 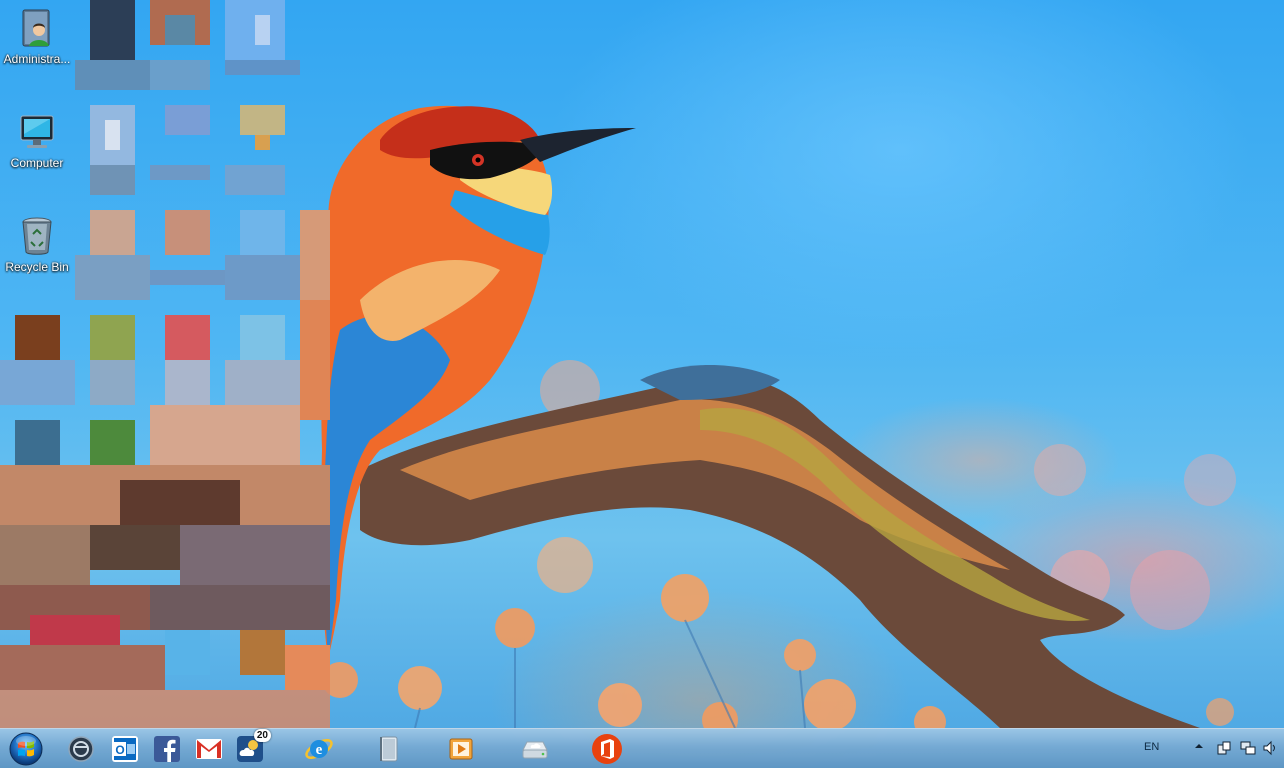 I want to click on outlook-icon: O, so click(x=125, y=749).